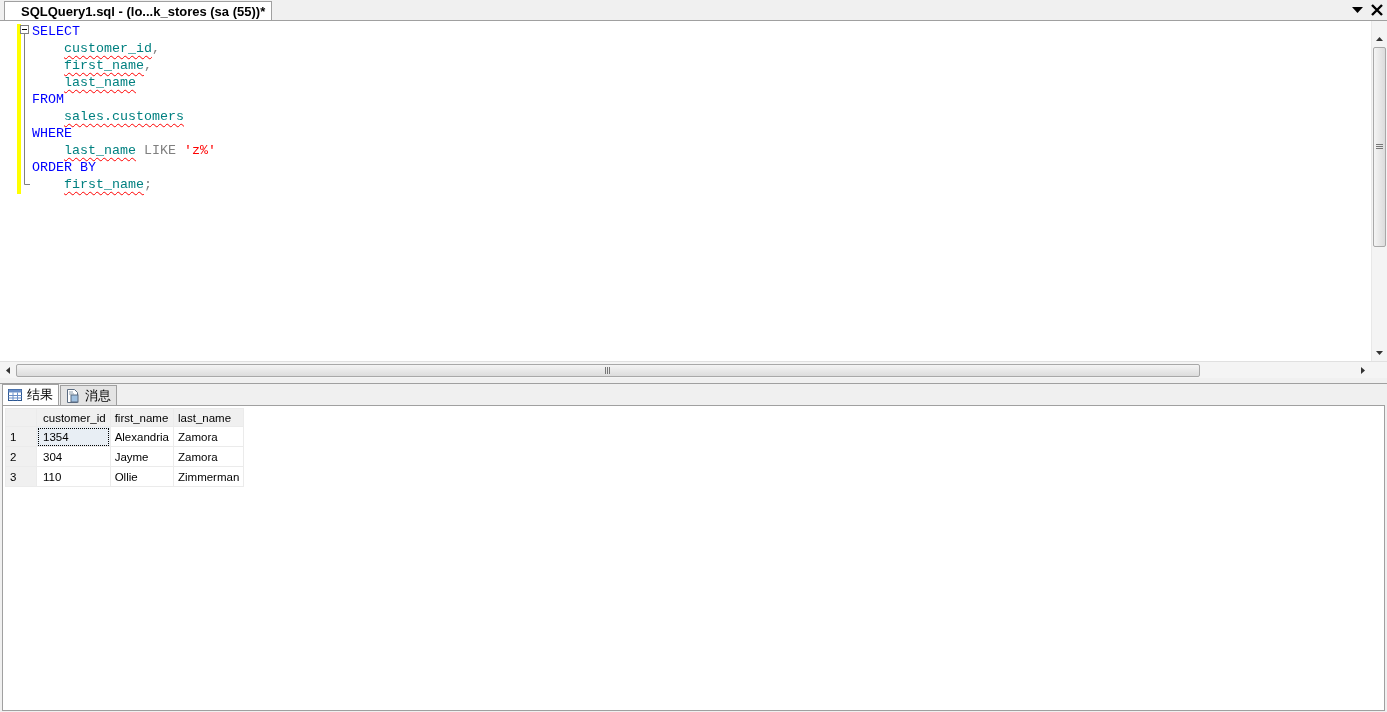 This screenshot has height=712, width=1387. Describe the element at coordinates (1377, 10) in the screenshot. I see `close-icon` at that location.